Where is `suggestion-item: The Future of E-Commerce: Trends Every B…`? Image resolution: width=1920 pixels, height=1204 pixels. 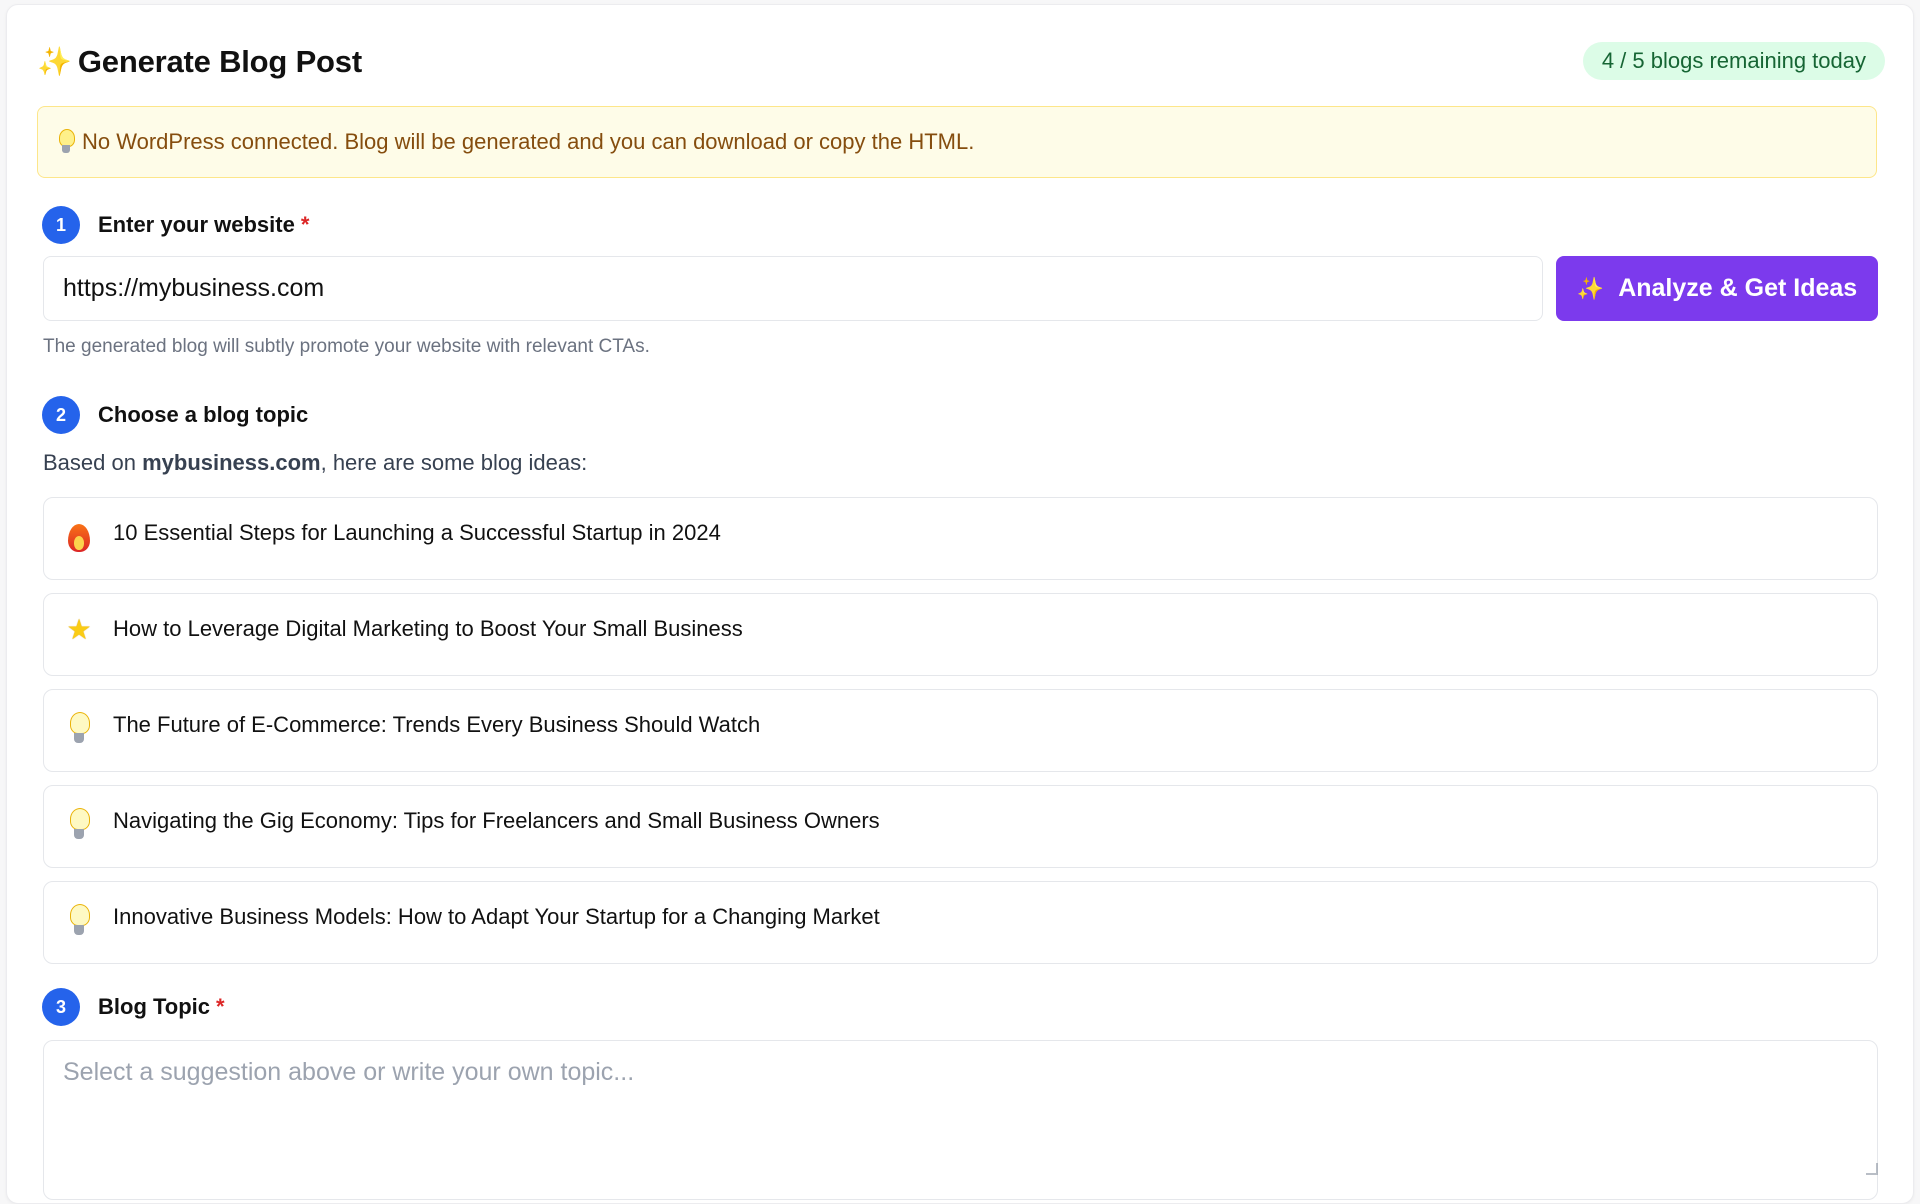 suggestion-item: The Future of E-Commerce: Trends Every B… is located at coordinates (960, 730).